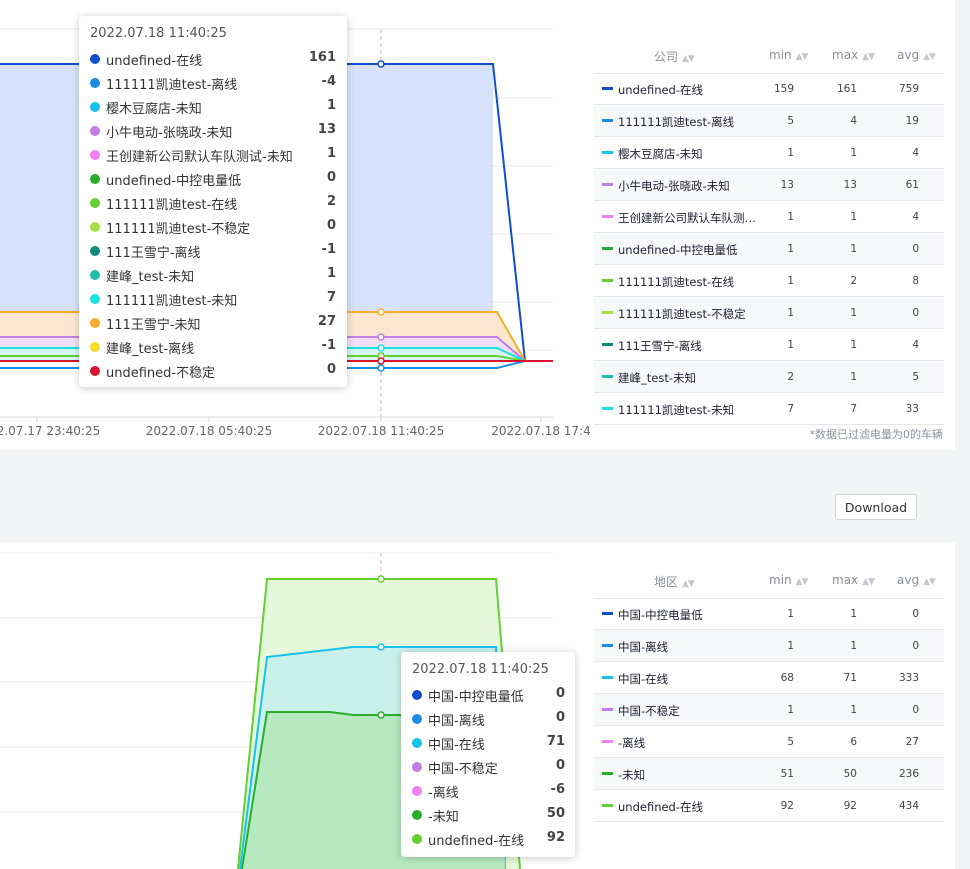 The image size is (970, 869). Describe the element at coordinates (769, 377) in the screenshot. I see `legend-row: 建峰_test-未知 2 1 5` at that location.